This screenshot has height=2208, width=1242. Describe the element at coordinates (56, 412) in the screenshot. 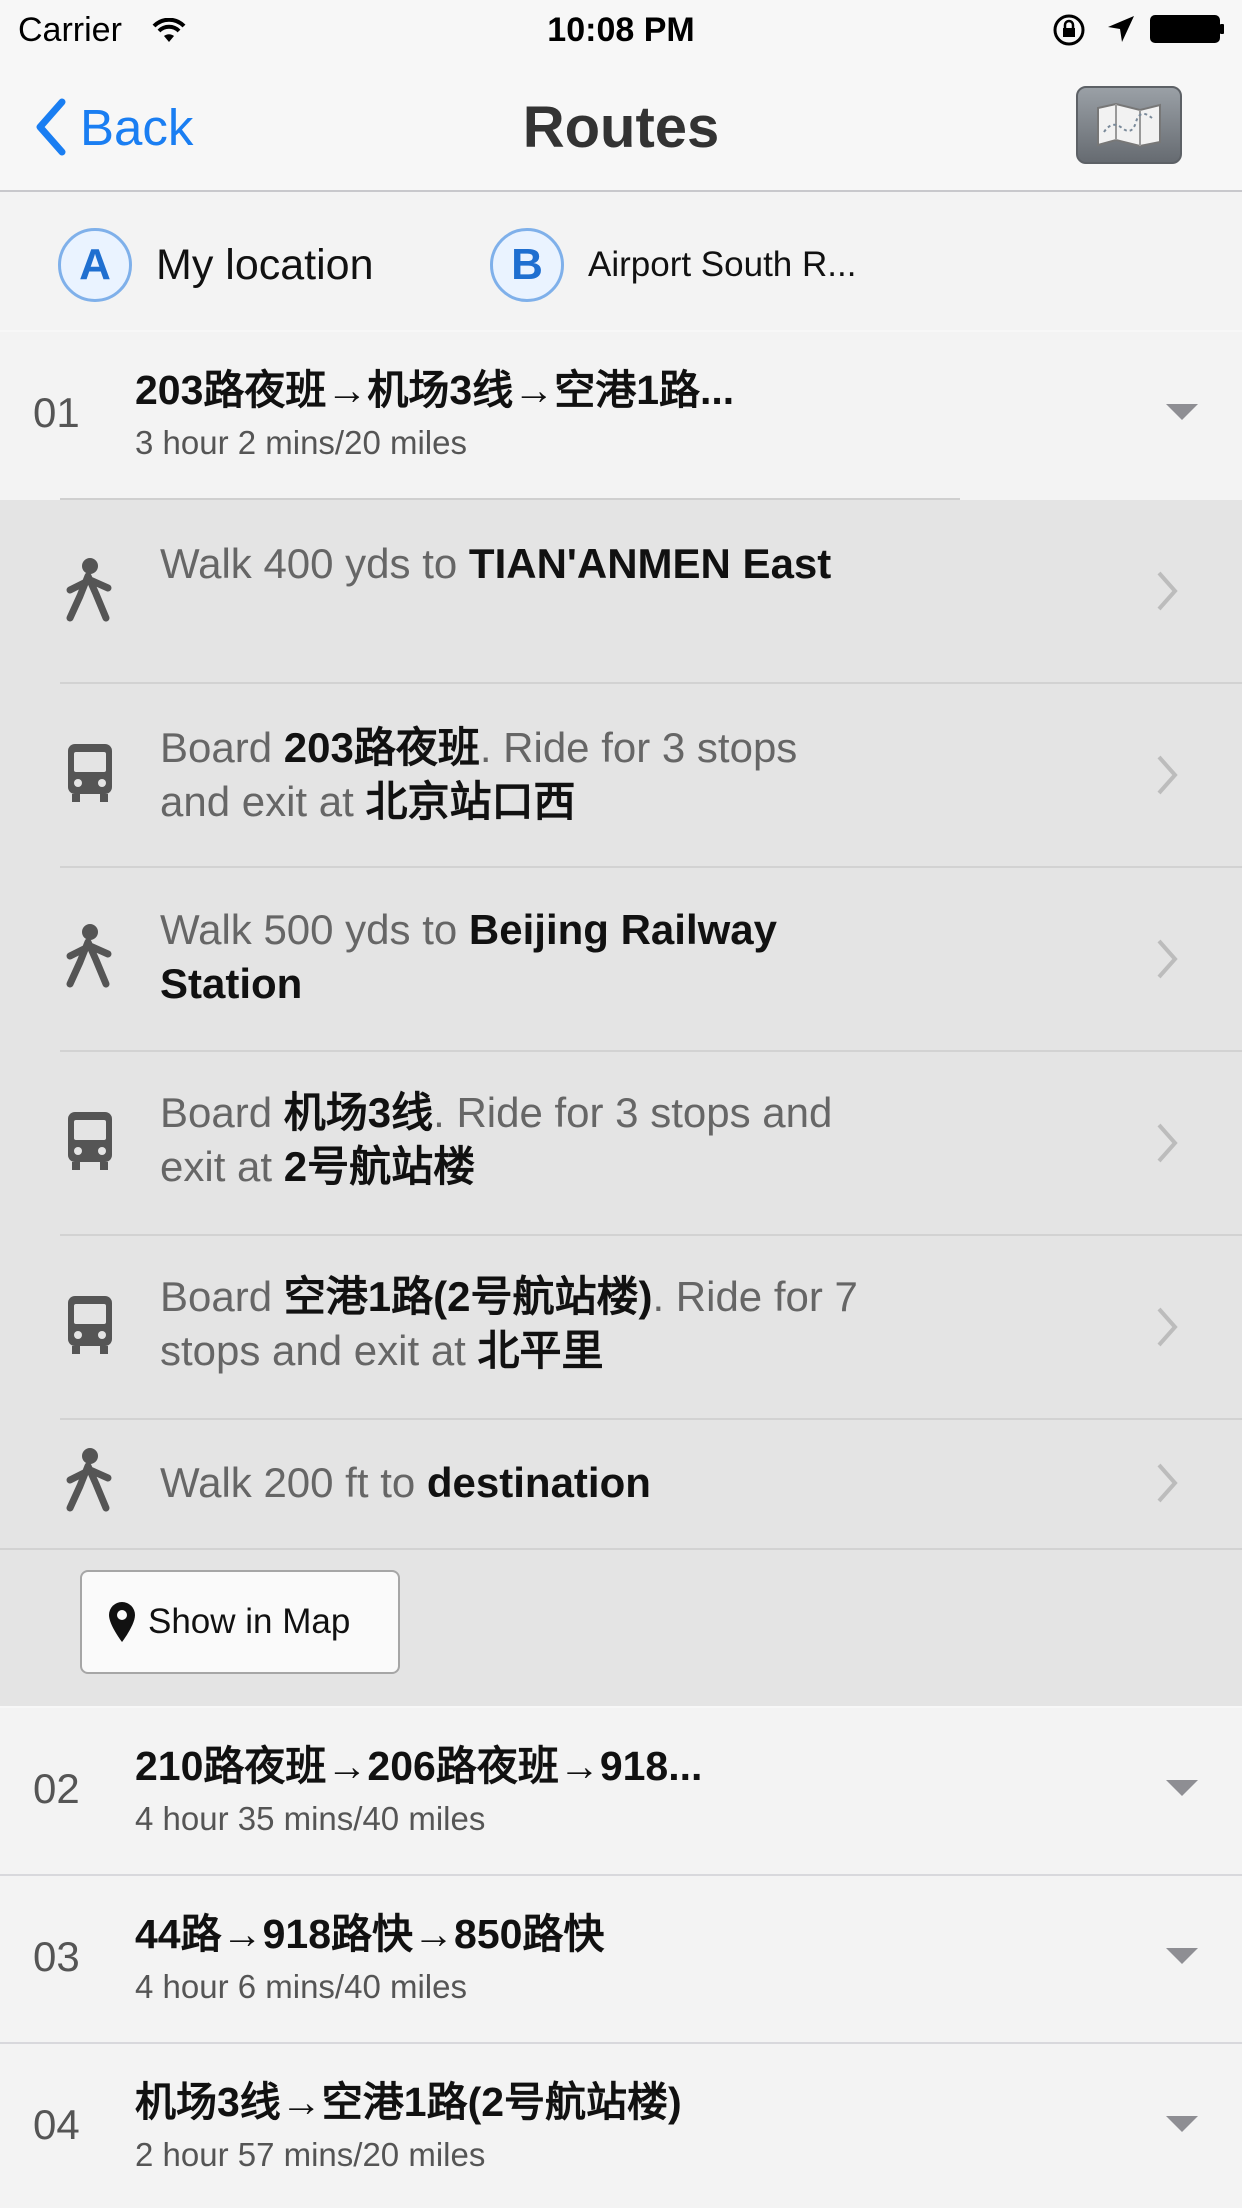

I see `route-number: 01` at that location.